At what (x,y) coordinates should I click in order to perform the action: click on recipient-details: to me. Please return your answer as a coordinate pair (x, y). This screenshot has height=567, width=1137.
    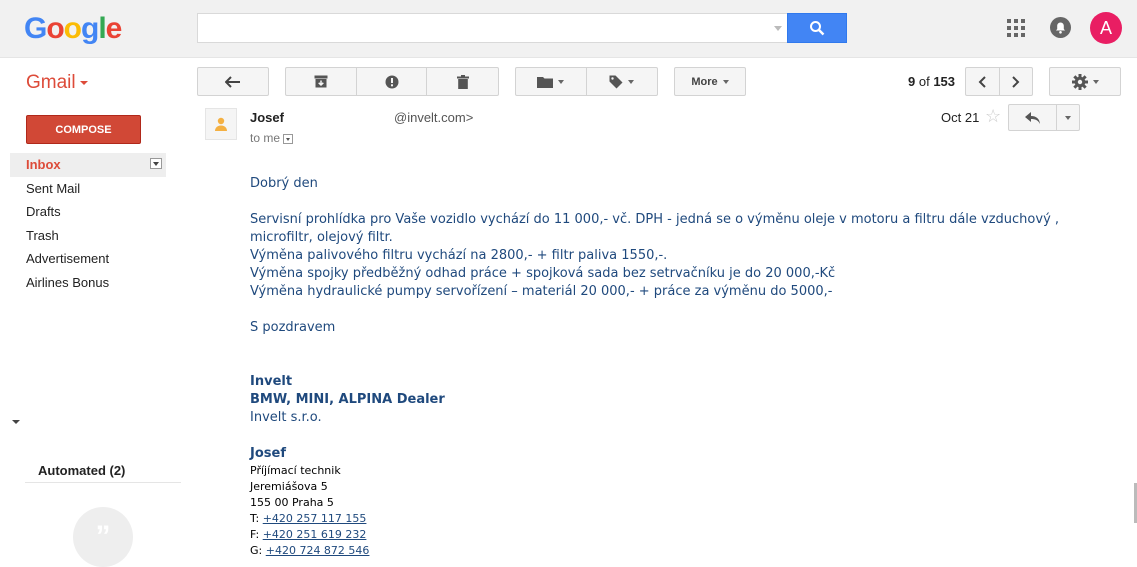
    Looking at the image, I should click on (272, 138).